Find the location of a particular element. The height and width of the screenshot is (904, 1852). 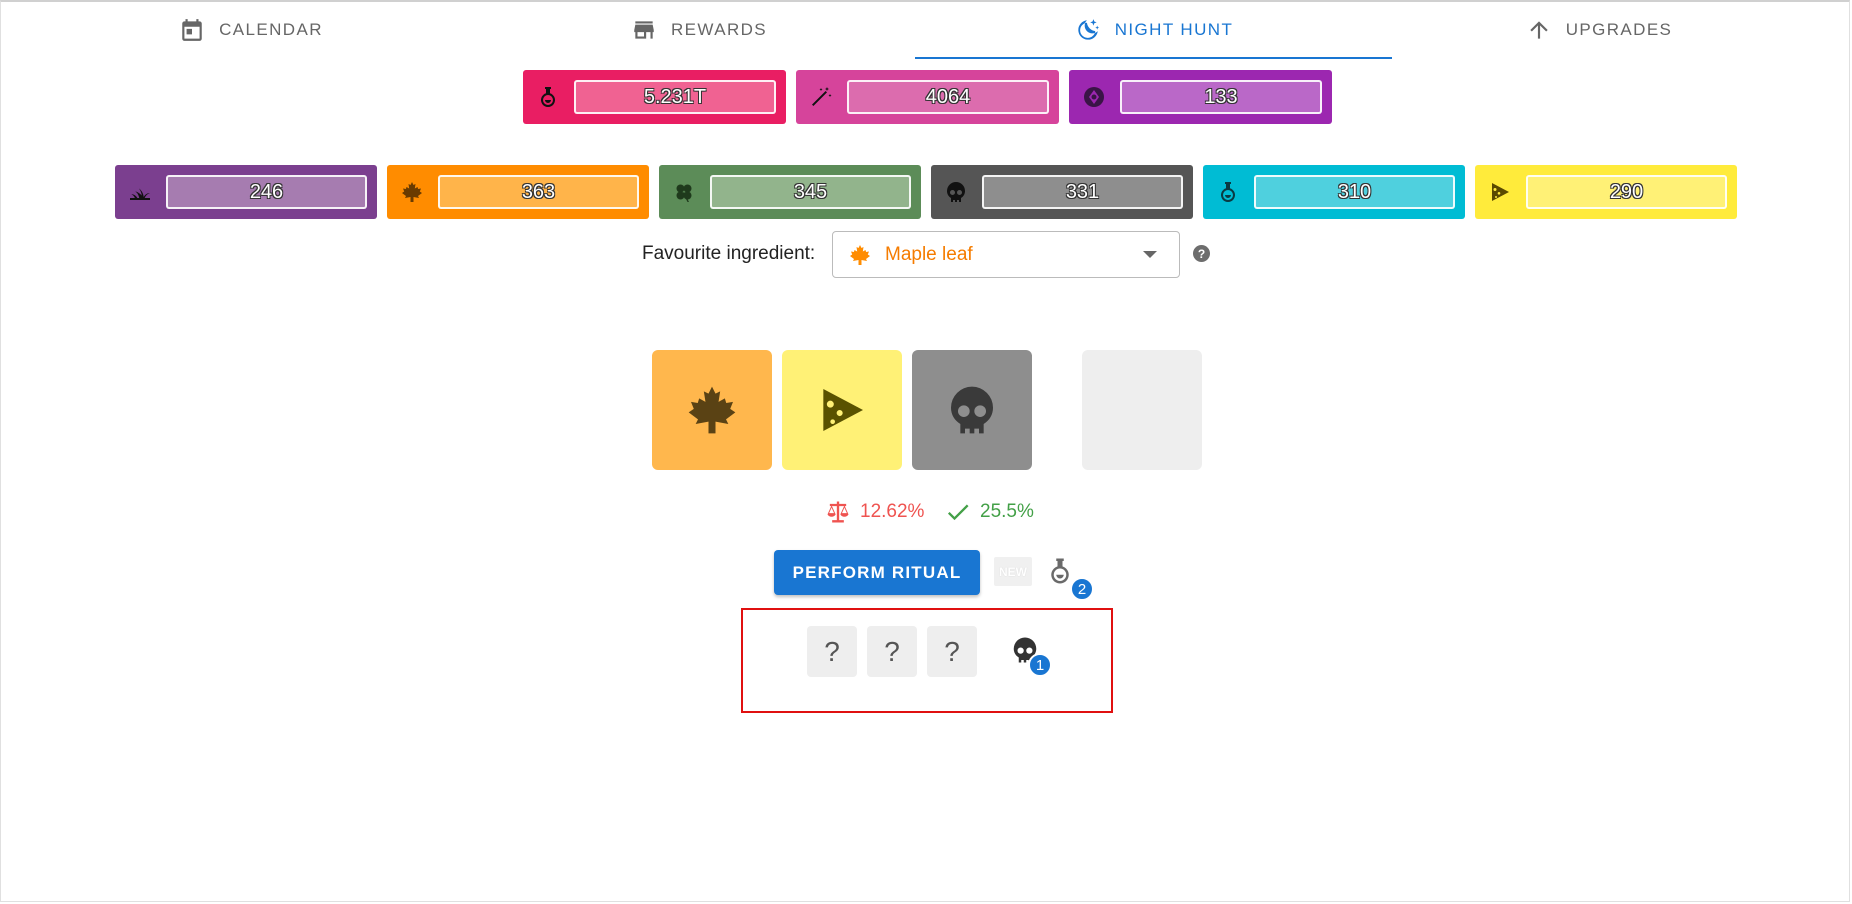

active-tab-indicator is located at coordinates (1153, 58).